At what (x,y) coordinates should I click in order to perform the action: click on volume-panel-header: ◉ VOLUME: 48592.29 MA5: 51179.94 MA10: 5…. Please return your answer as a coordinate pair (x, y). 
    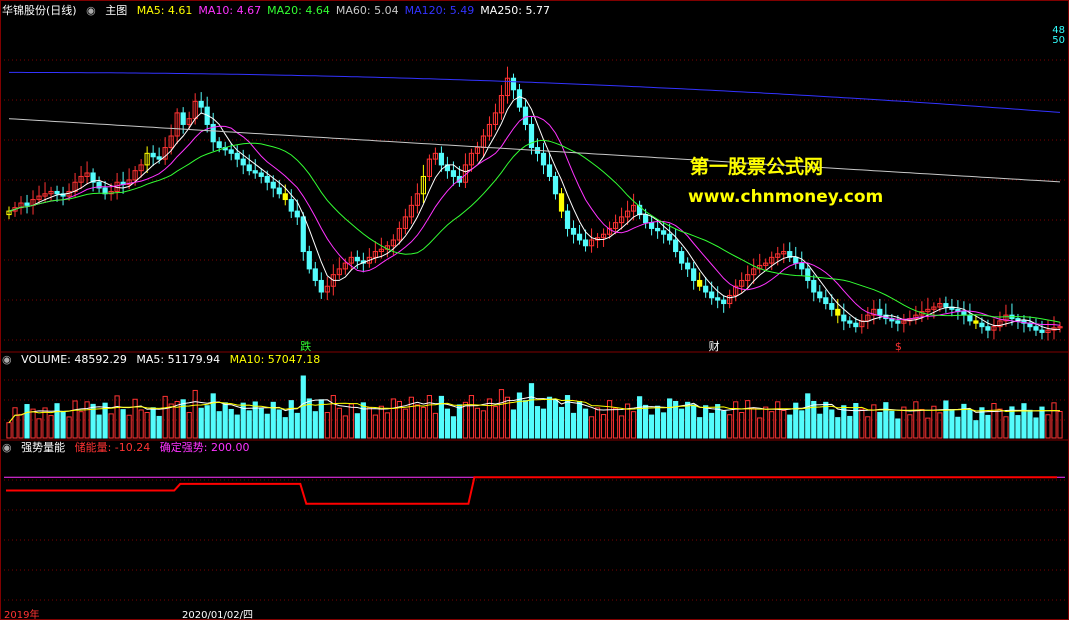
    Looking at the image, I should click on (164, 360).